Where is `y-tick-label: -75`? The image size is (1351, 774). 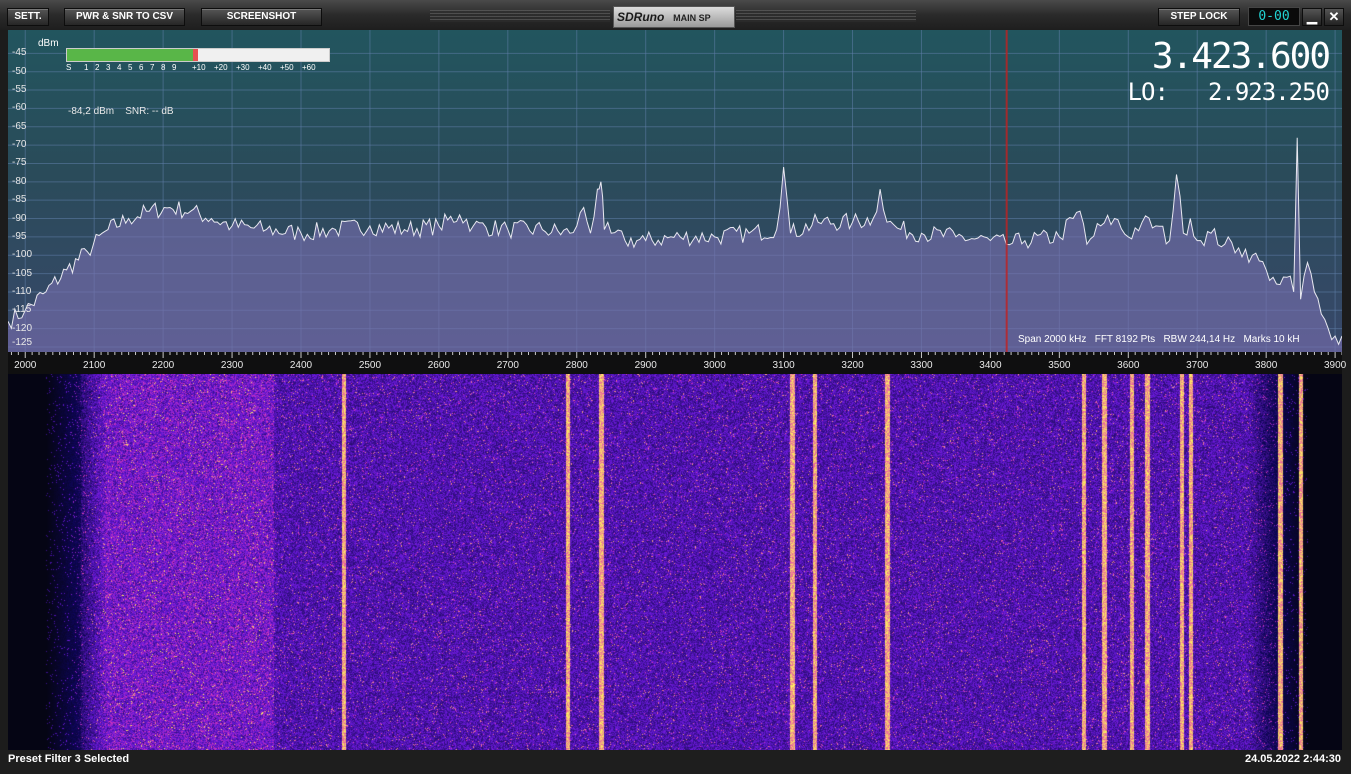
y-tick-label: -75 is located at coordinates (19, 163).